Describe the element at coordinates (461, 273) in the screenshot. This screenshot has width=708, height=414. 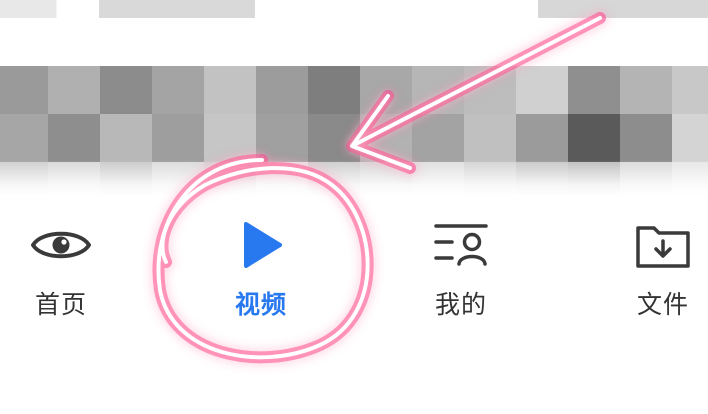
I see `tab-mine: 我的` at that location.